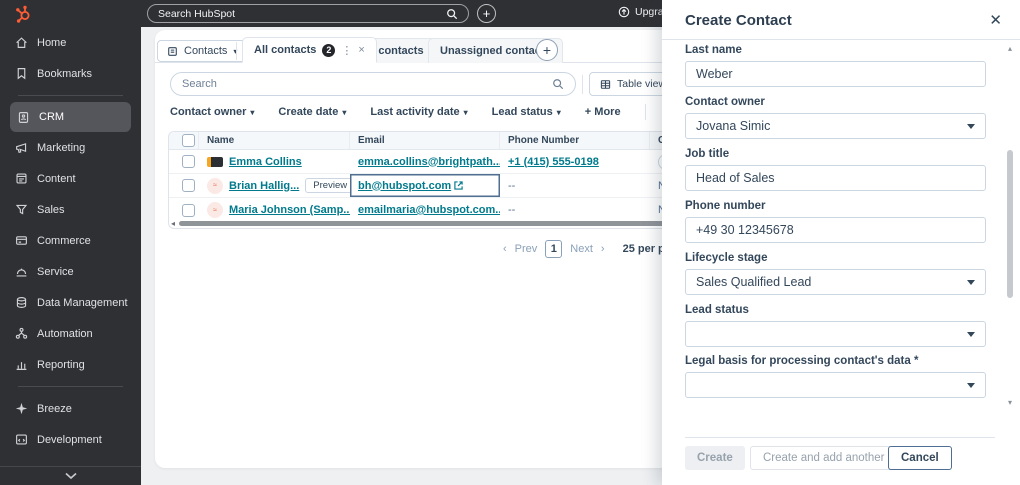  What do you see at coordinates (624, 12) in the screenshot?
I see `upgrade-icon` at bounding box center [624, 12].